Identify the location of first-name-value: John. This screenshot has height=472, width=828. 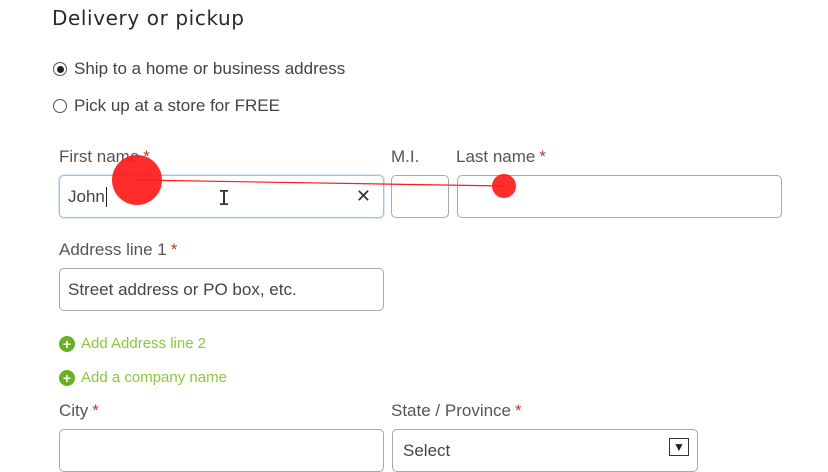
(86, 196).